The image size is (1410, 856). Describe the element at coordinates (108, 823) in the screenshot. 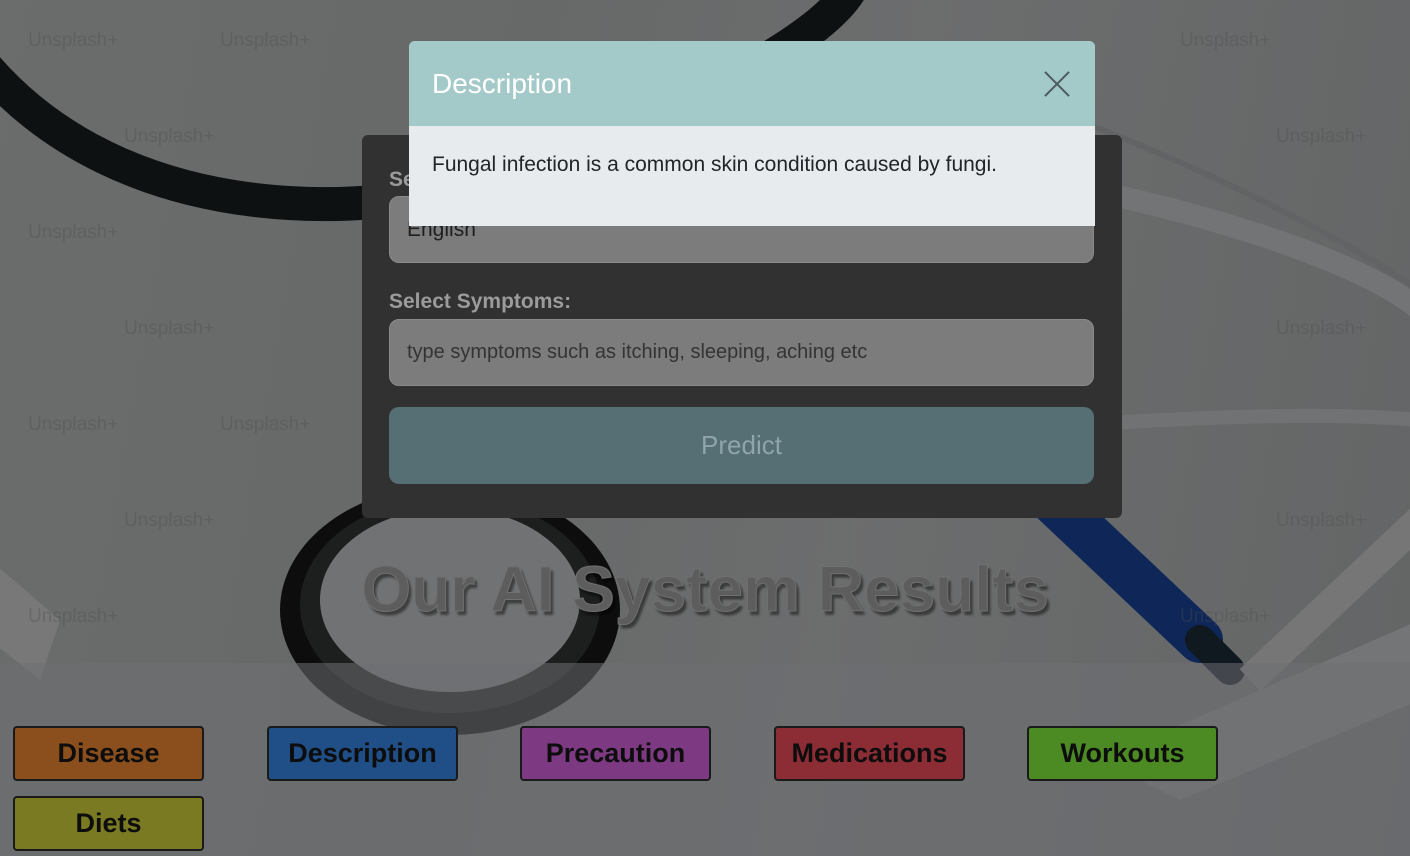

I see `diets-button: Diets` at that location.